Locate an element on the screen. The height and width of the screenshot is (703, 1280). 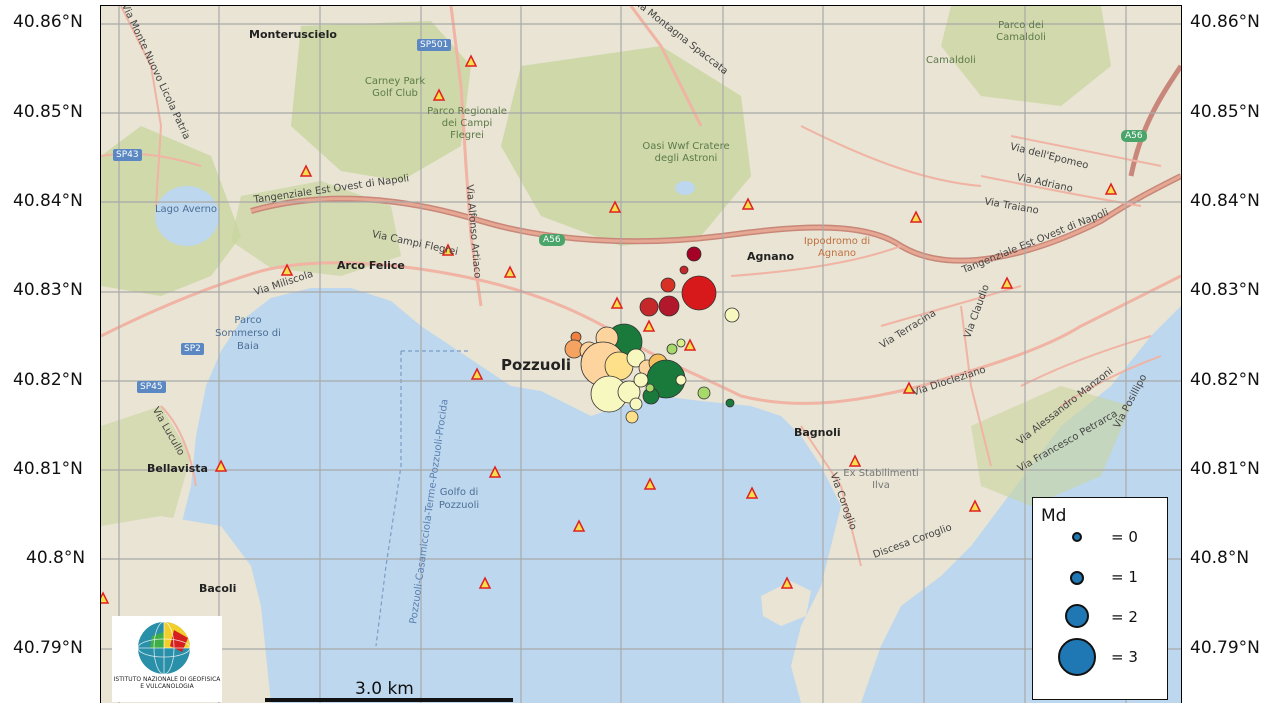
legend-title: Md is located at coordinates (1054, 516).